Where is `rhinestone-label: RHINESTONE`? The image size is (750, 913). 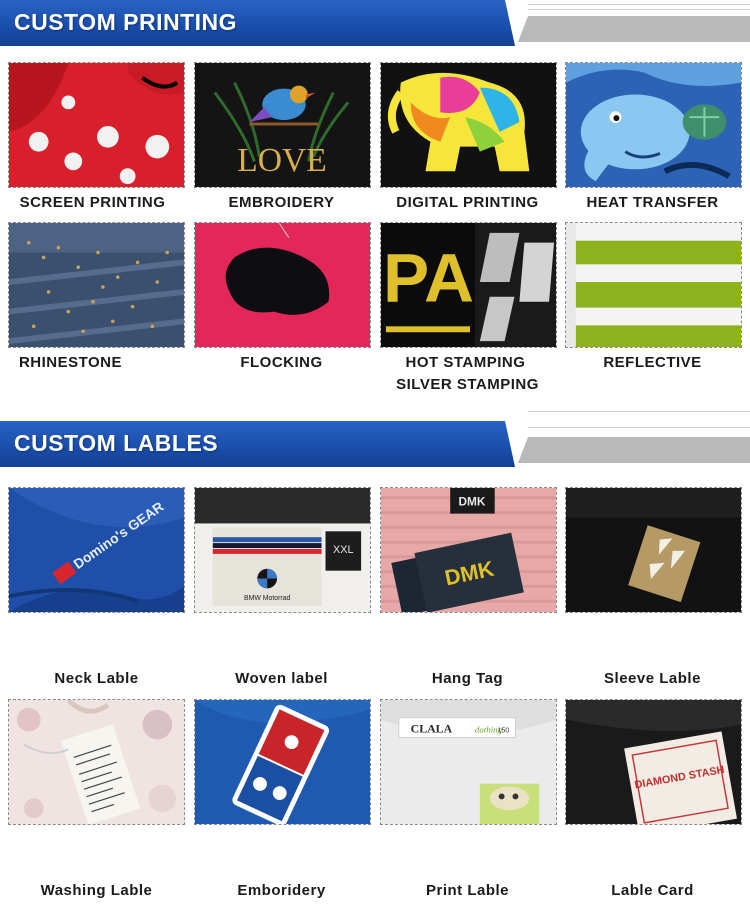 rhinestone-label: RHINESTONE is located at coordinates (70, 362).